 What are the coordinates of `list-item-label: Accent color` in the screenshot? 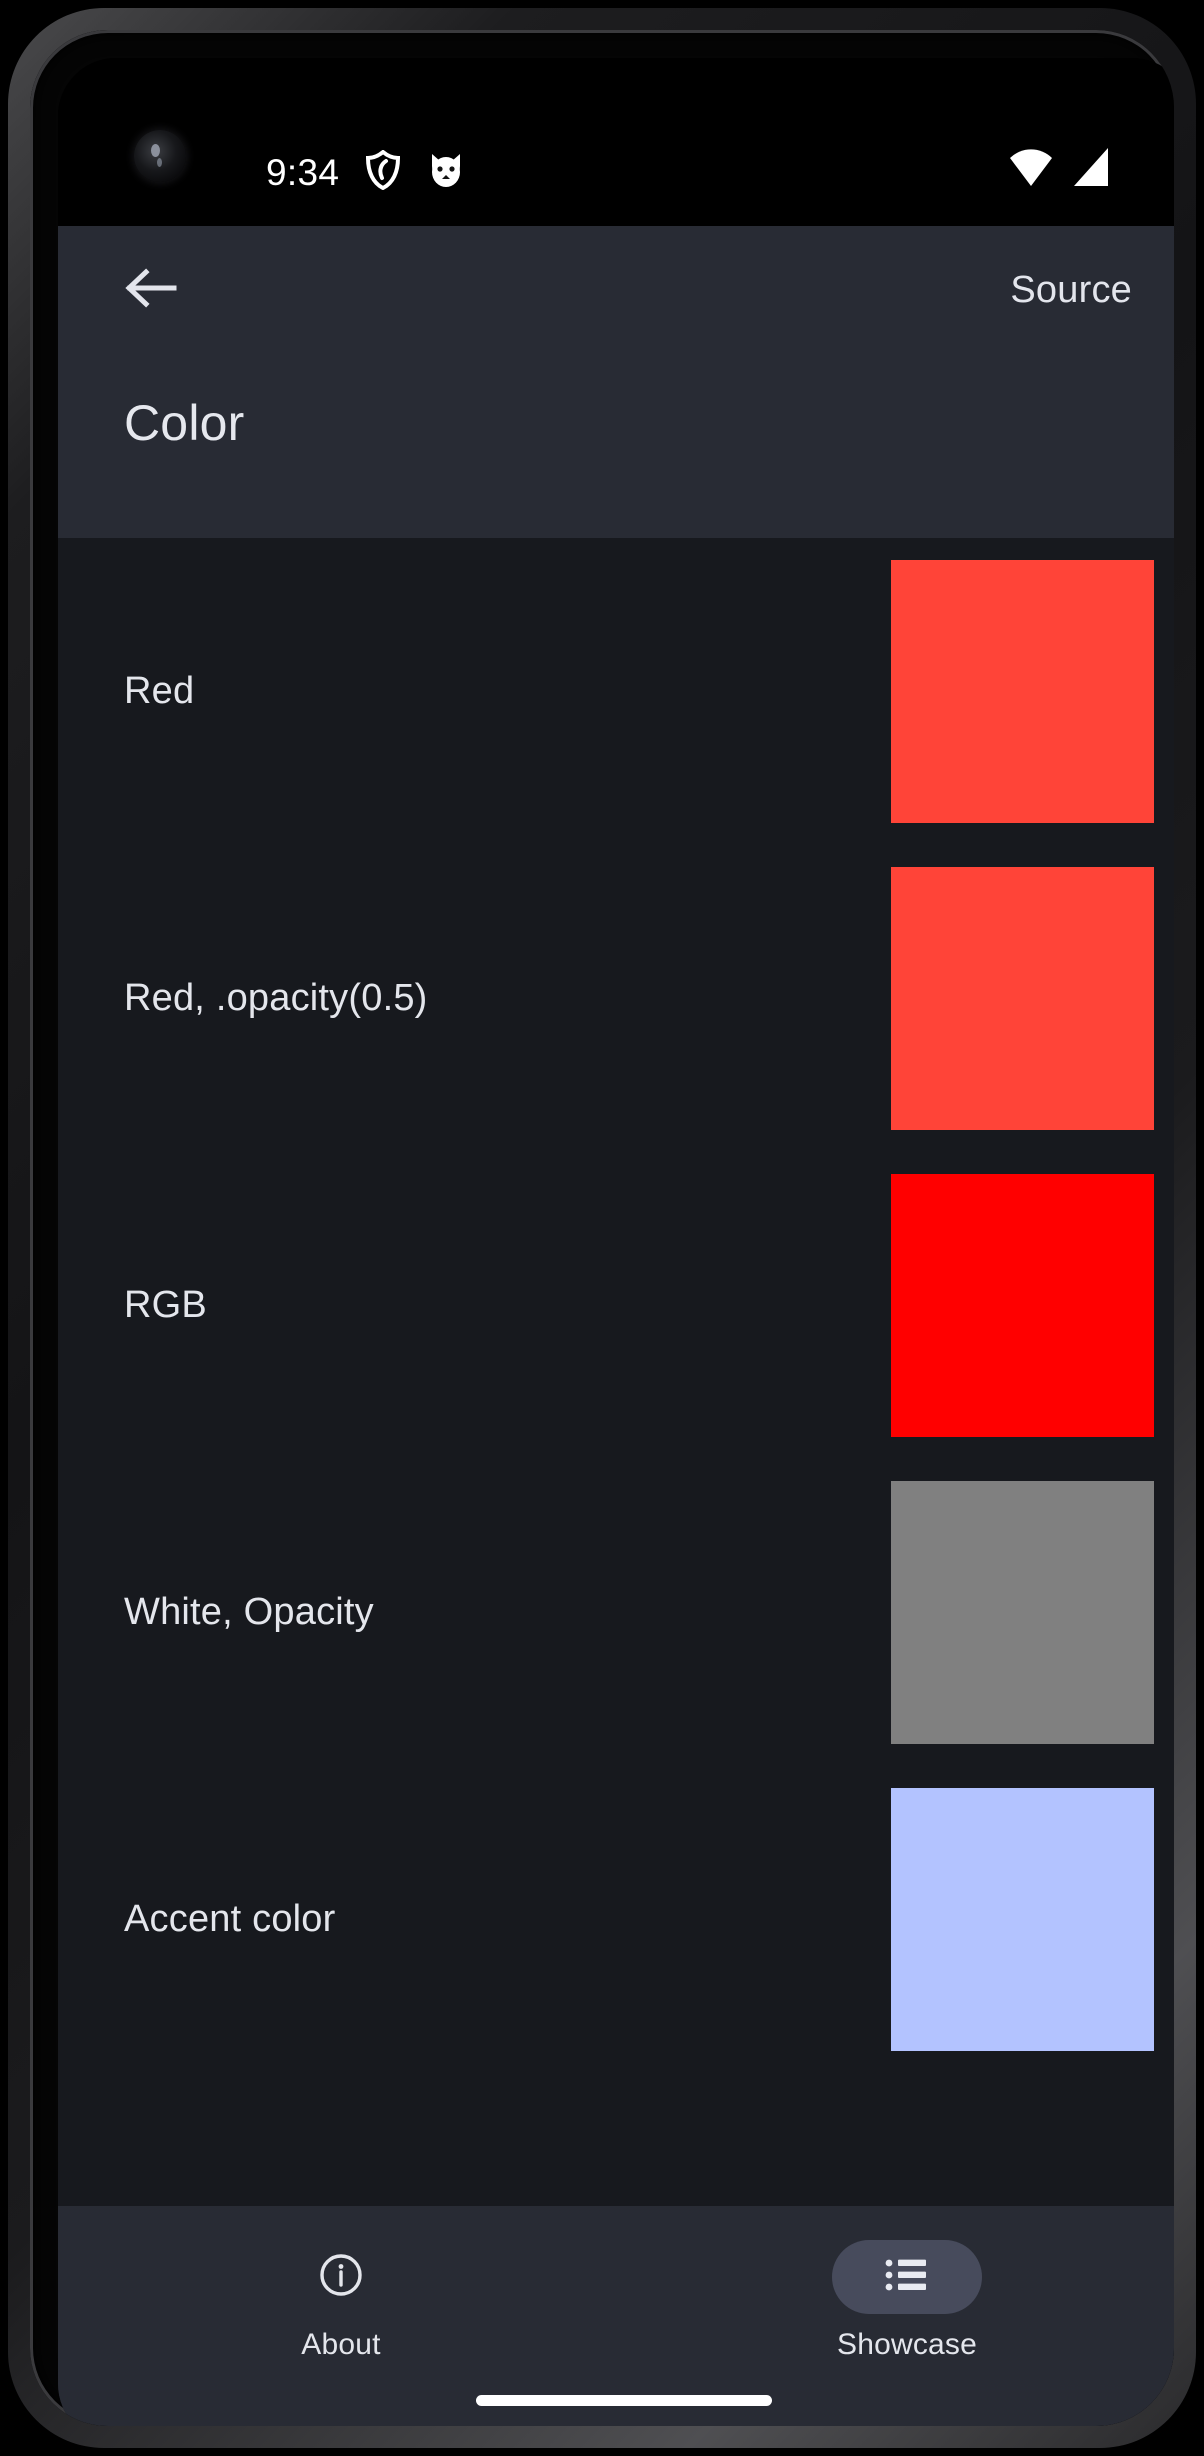 It's located at (230, 1919).